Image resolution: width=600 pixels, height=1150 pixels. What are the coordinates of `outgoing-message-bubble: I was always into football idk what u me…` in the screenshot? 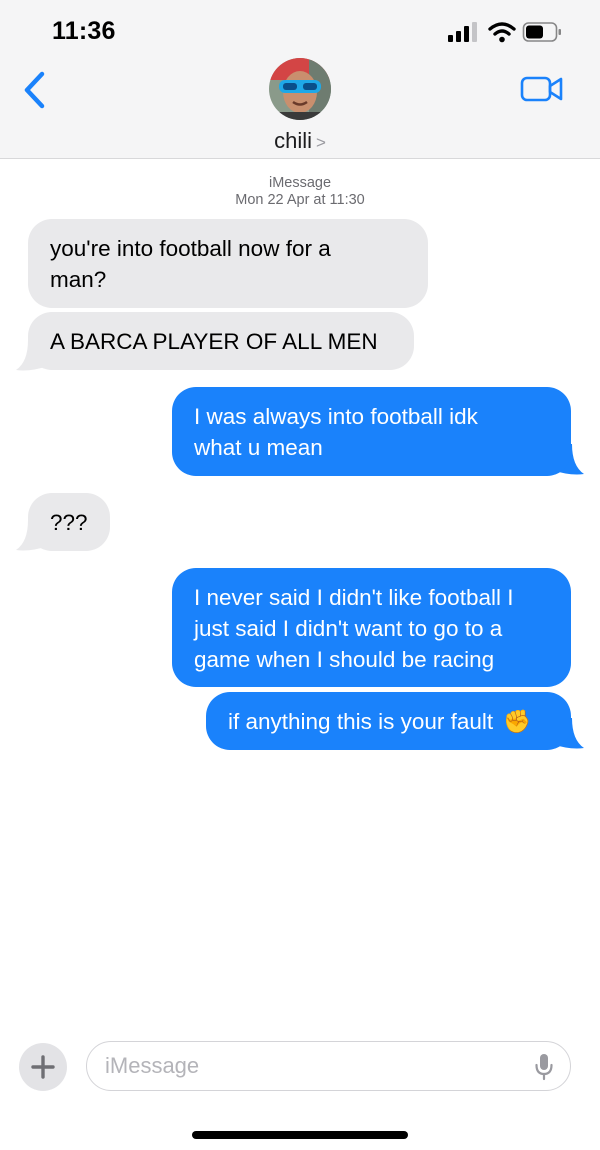 It's located at (371, 431).